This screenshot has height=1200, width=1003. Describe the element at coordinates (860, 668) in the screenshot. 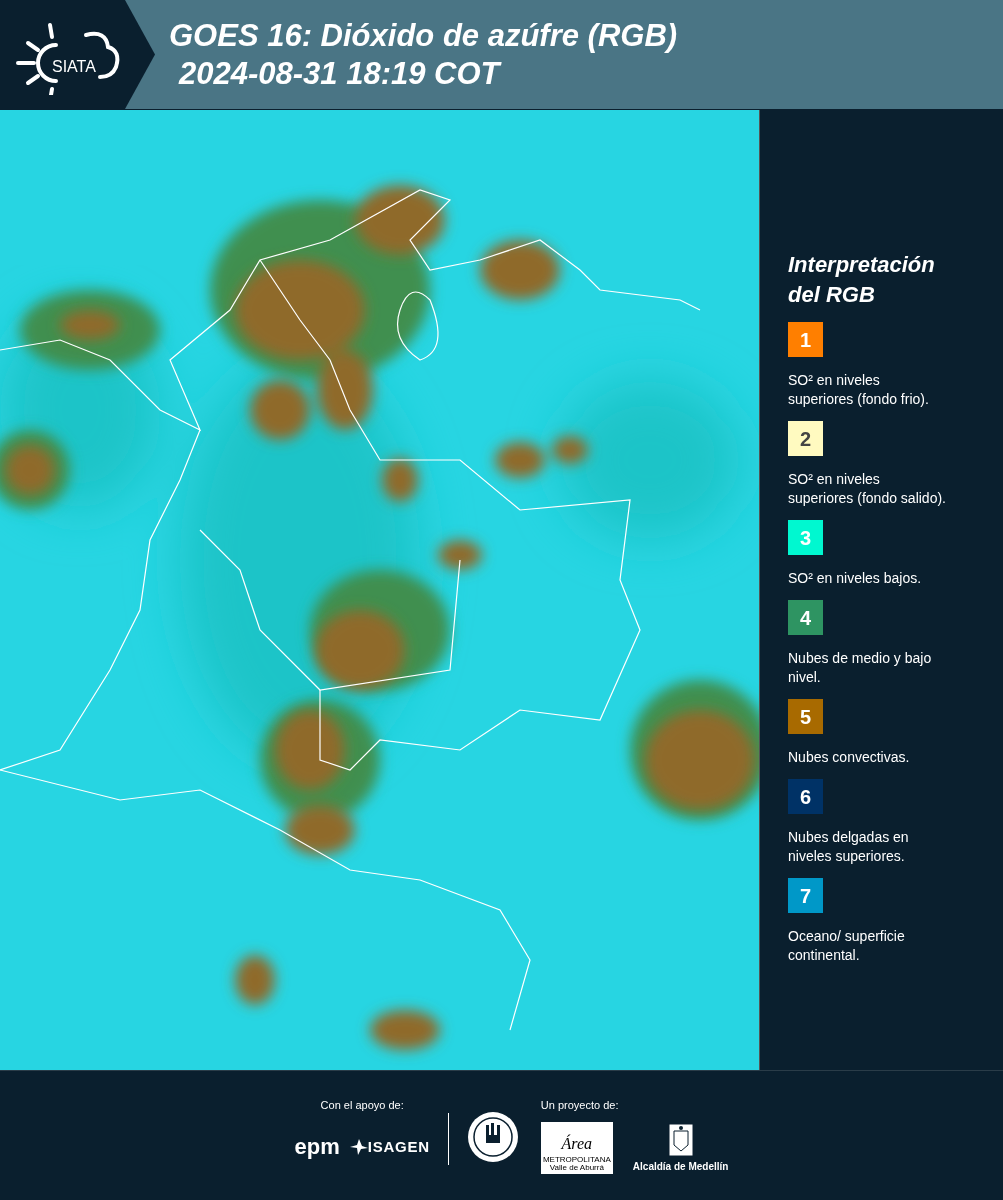

I see `legend-description: Nubes de medio y bajo nivel.` at that location.